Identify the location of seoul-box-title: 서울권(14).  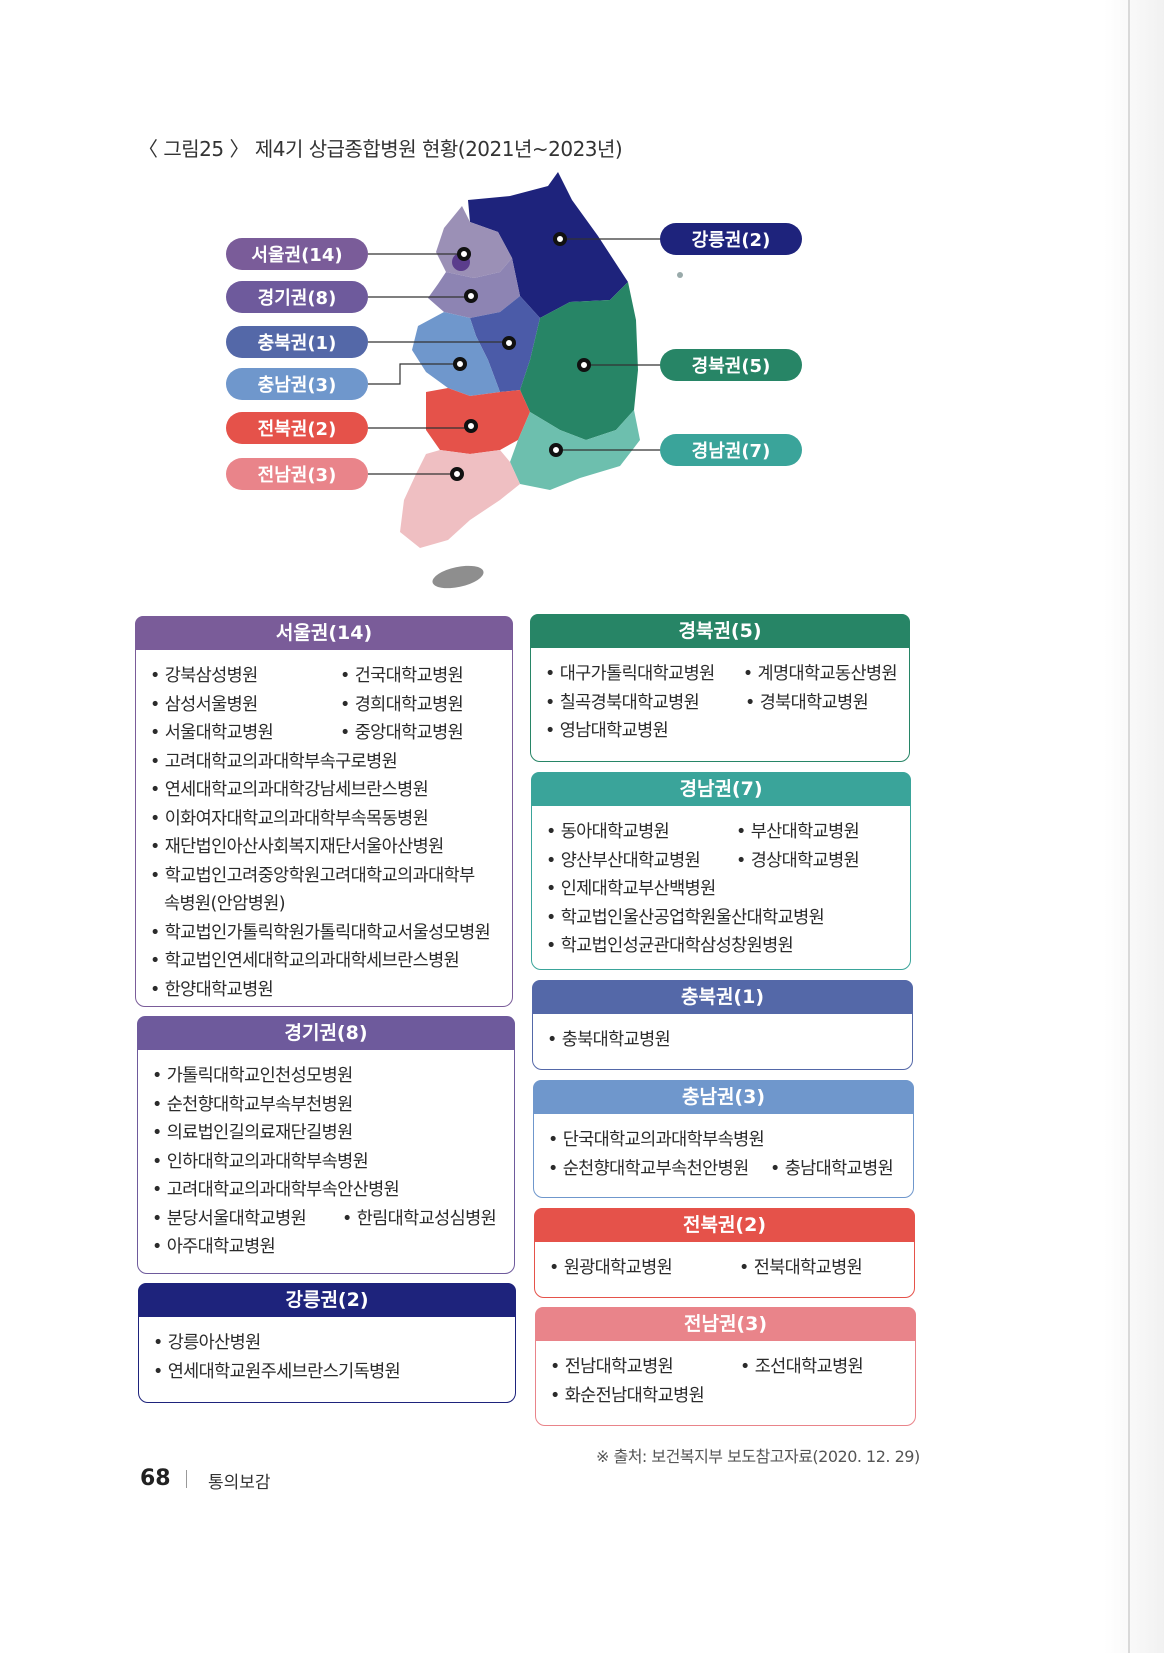
(324, 633).